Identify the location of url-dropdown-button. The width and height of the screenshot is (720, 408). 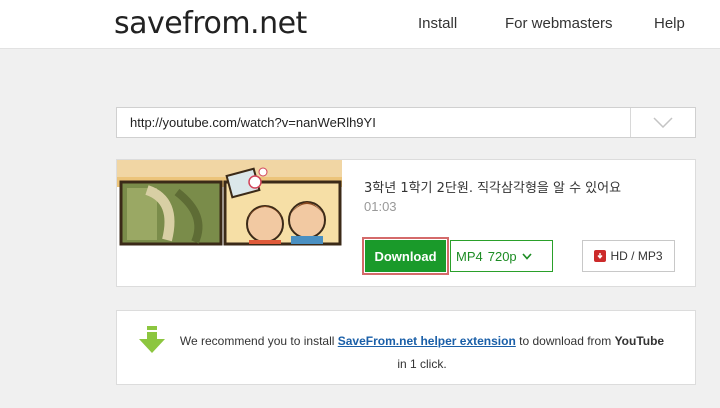
(662, 122).